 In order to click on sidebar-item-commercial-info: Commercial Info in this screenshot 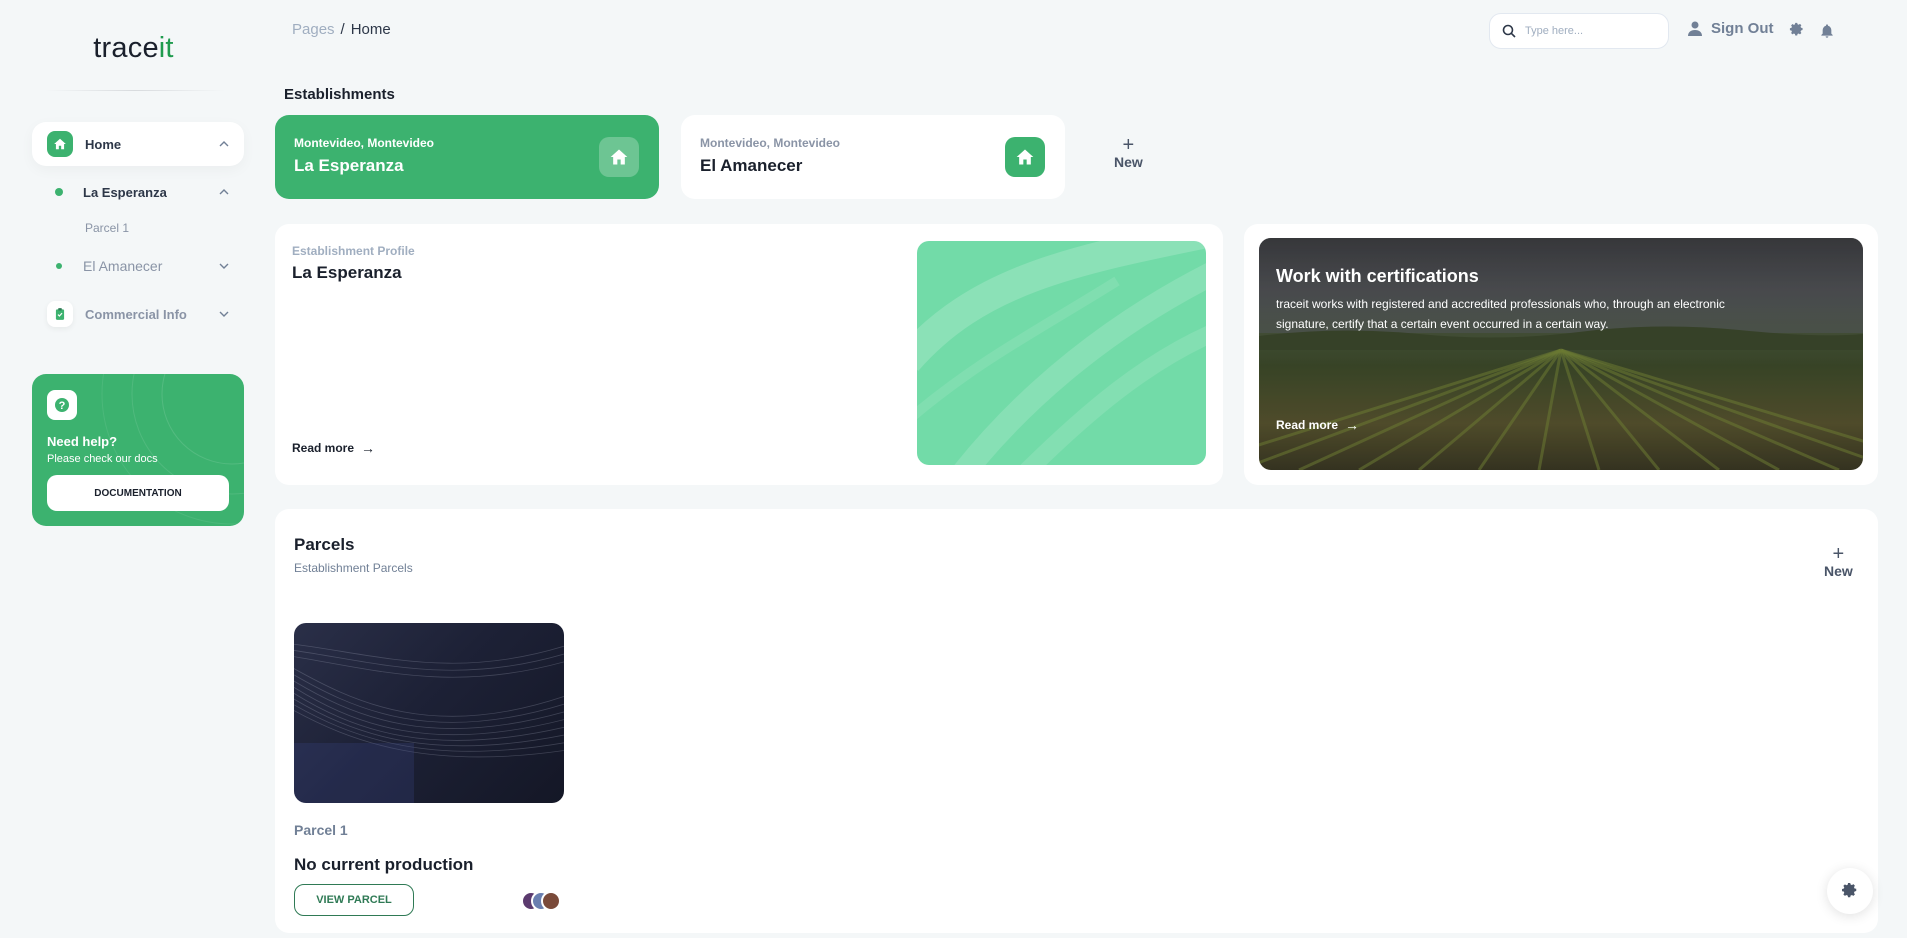, I will do `click(138, 314)`.